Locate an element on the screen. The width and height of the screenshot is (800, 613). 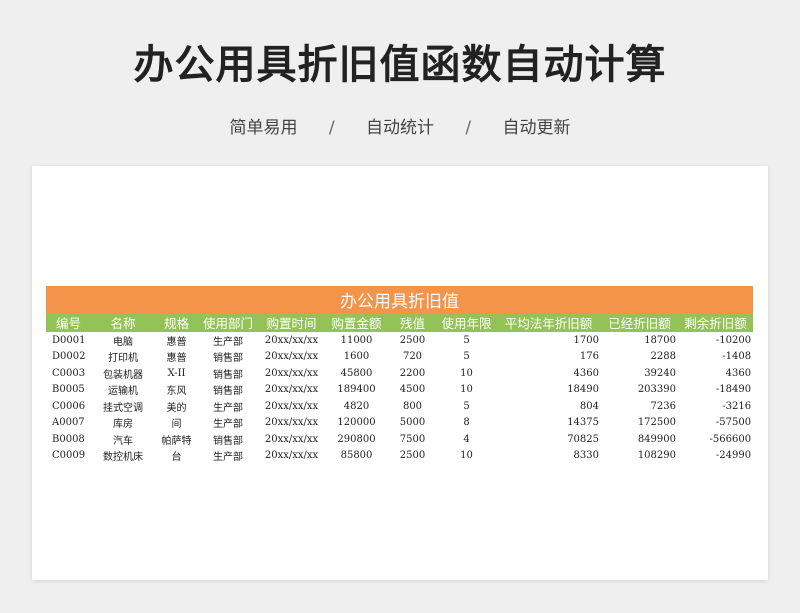
cell-annual-depreciation: 14375 is located at coordinates (548, 423).